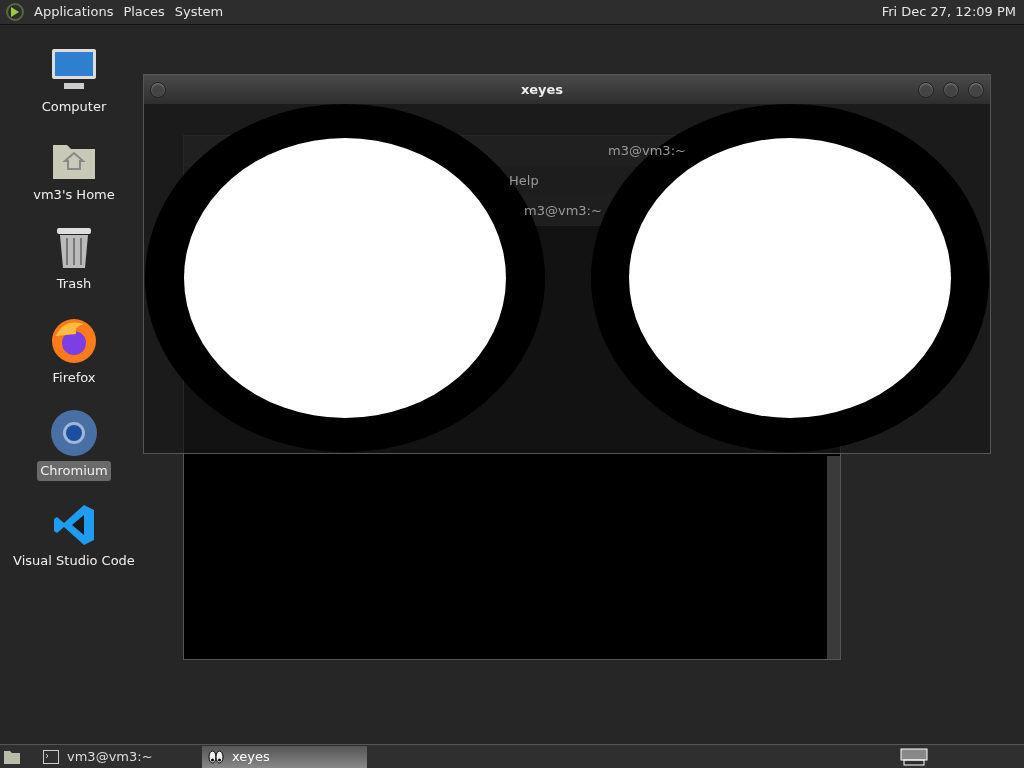  Describe the element at coordinates (15, 12) in the screenshot. I see `app-menu-icon` at that location.